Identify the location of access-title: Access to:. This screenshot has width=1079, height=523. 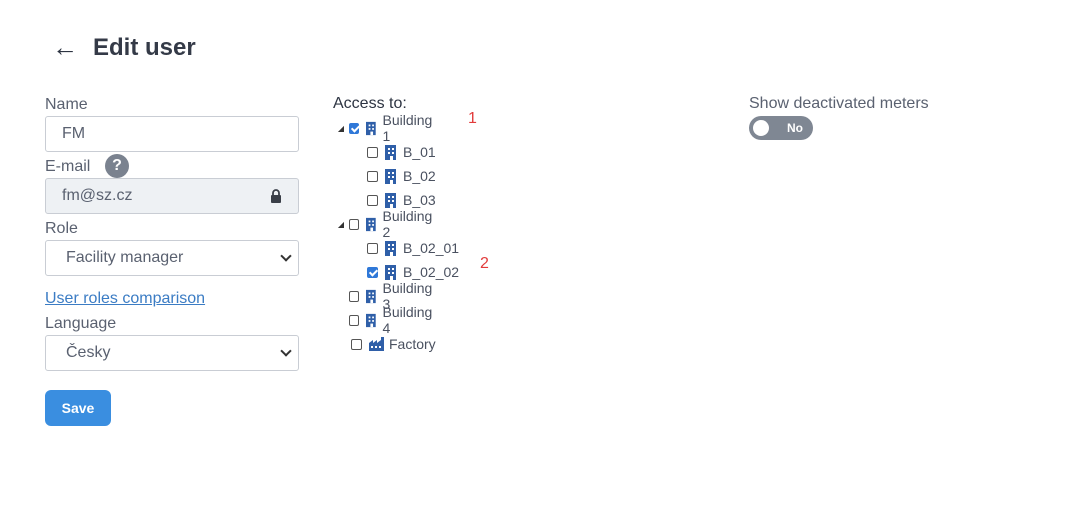
(370, 103).